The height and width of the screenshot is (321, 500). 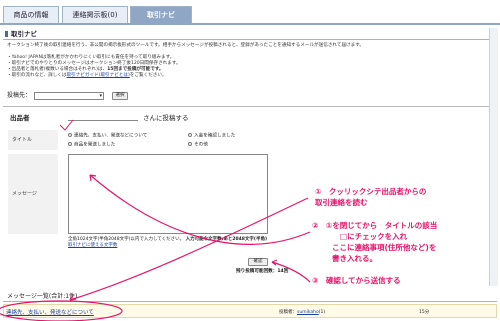 What do you see at coordinates (374, 236) in the screenshot?
I see `annotation-step2-line2: □にチェックを入れ` at bounding box center [374, 236].